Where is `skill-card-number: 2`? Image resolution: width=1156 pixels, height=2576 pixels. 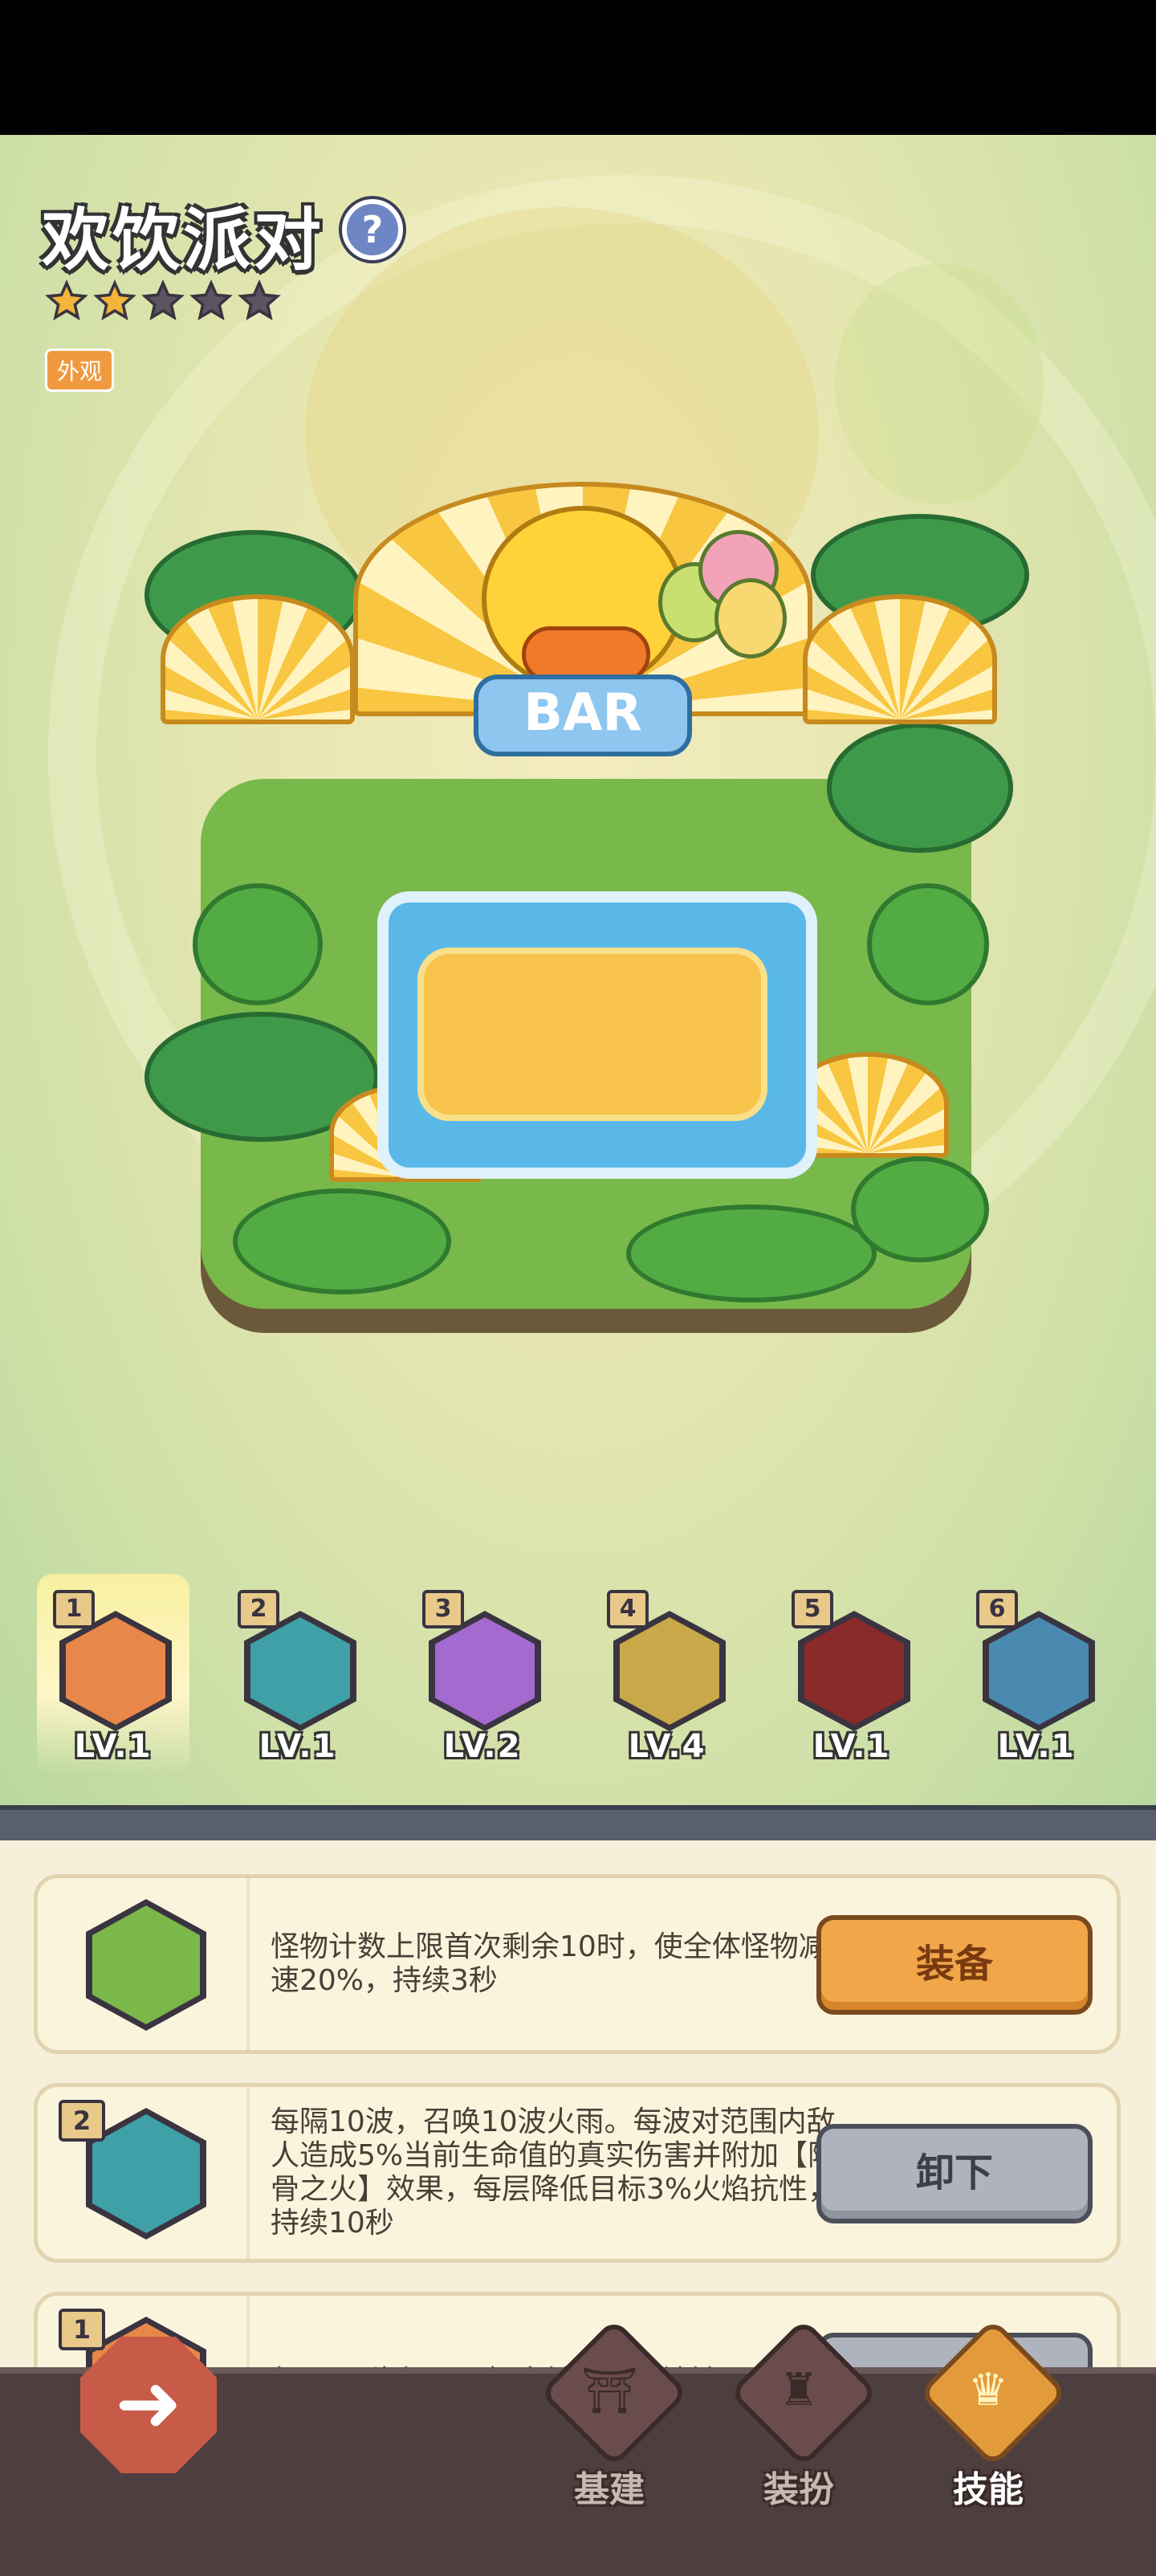
skill-card-number: 2 is located at coordinates (82, 2121).